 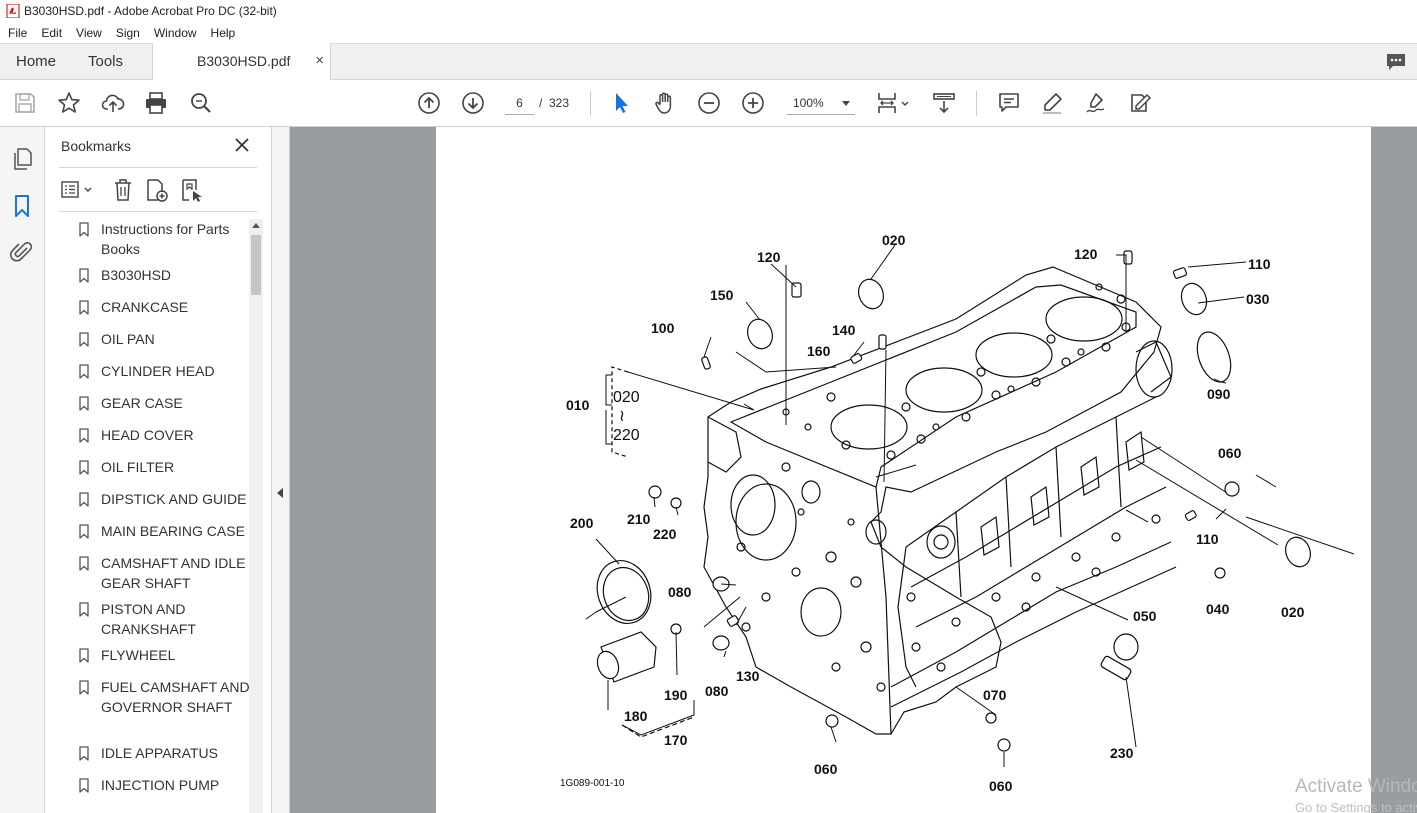 What do you see at coordinates (25, 103) in the screenshot?
I see `save-icon` at bounding box center [25, 103].